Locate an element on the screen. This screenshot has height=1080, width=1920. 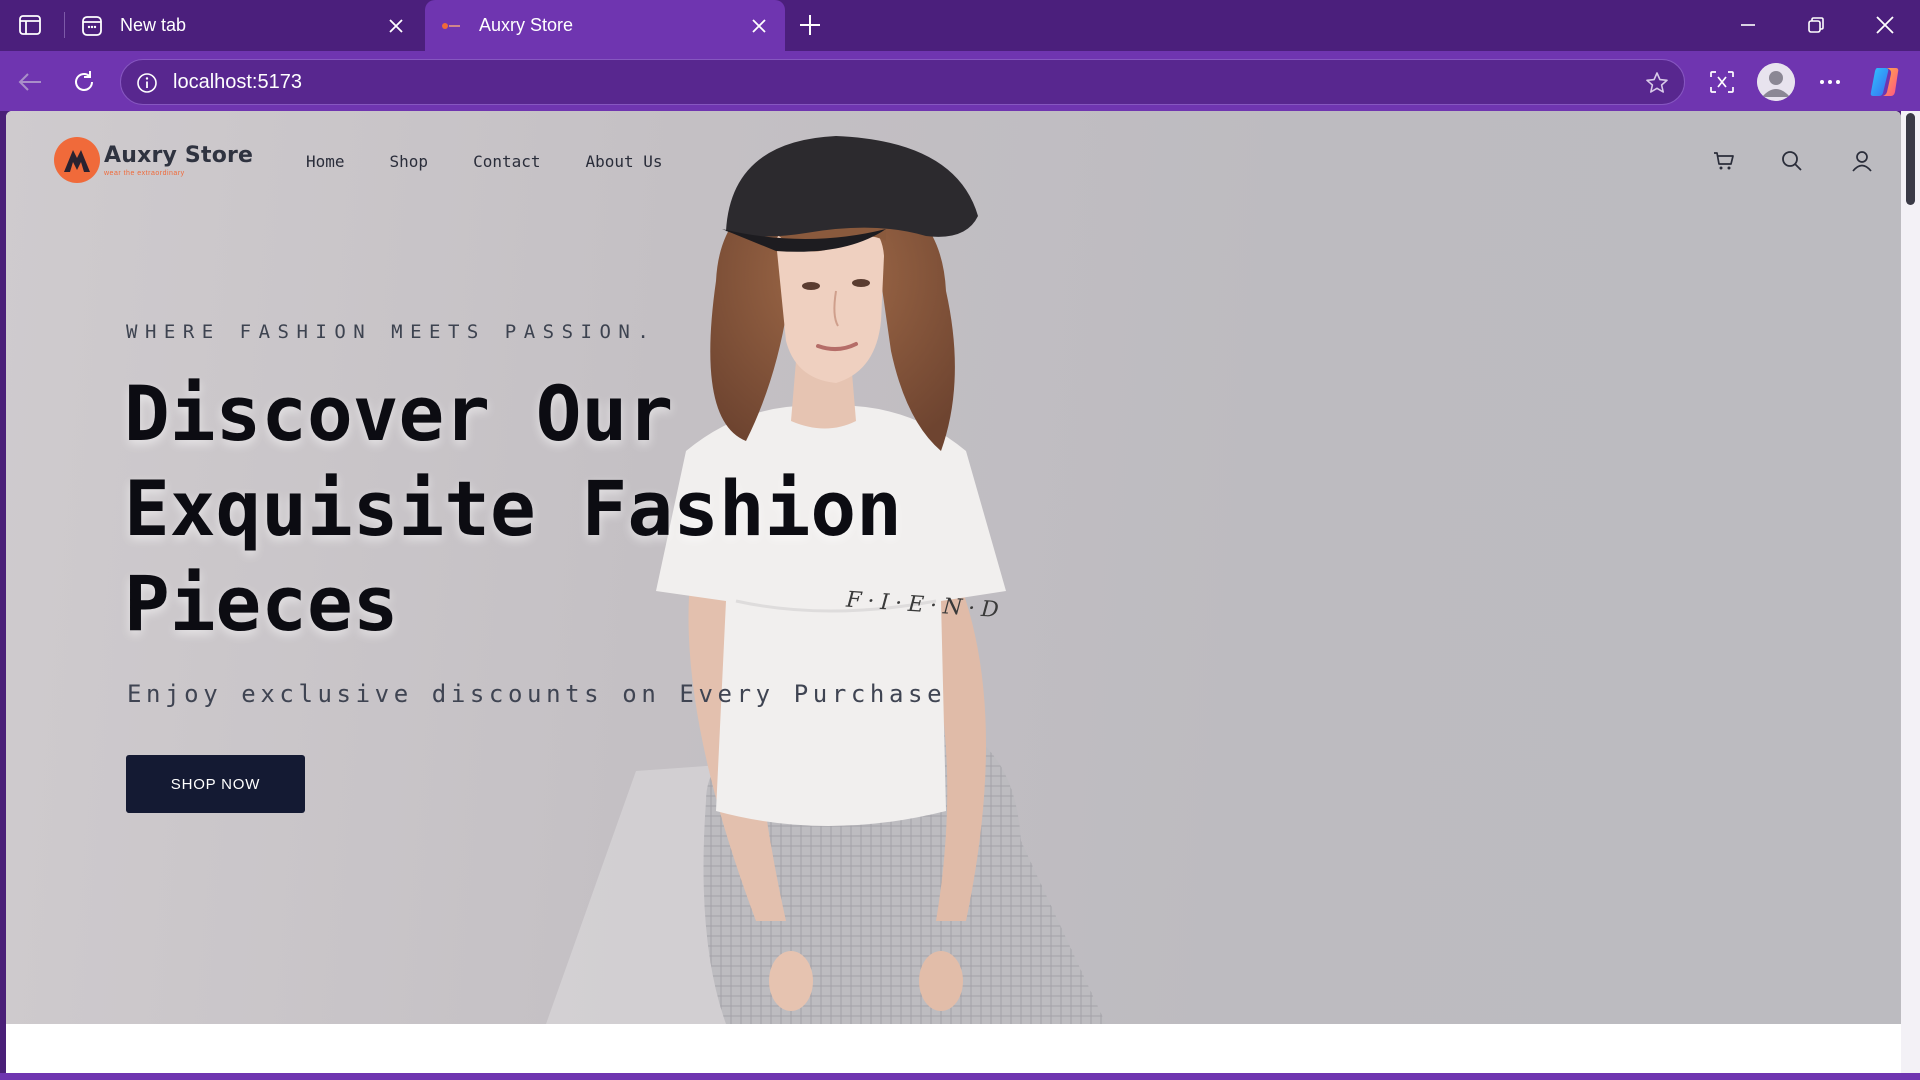
reload-icon is located at coordinates (84, 82).